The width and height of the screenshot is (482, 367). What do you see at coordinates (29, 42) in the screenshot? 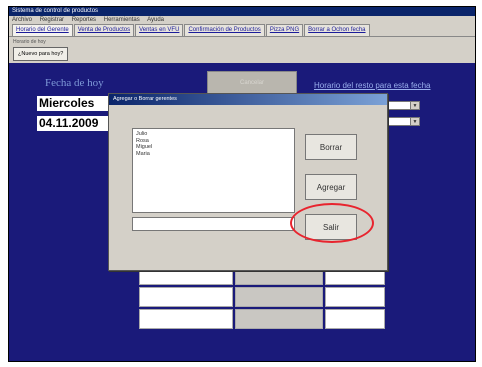
I see `subtab-label: Horario de hoy` at bounding box center [29, 42].